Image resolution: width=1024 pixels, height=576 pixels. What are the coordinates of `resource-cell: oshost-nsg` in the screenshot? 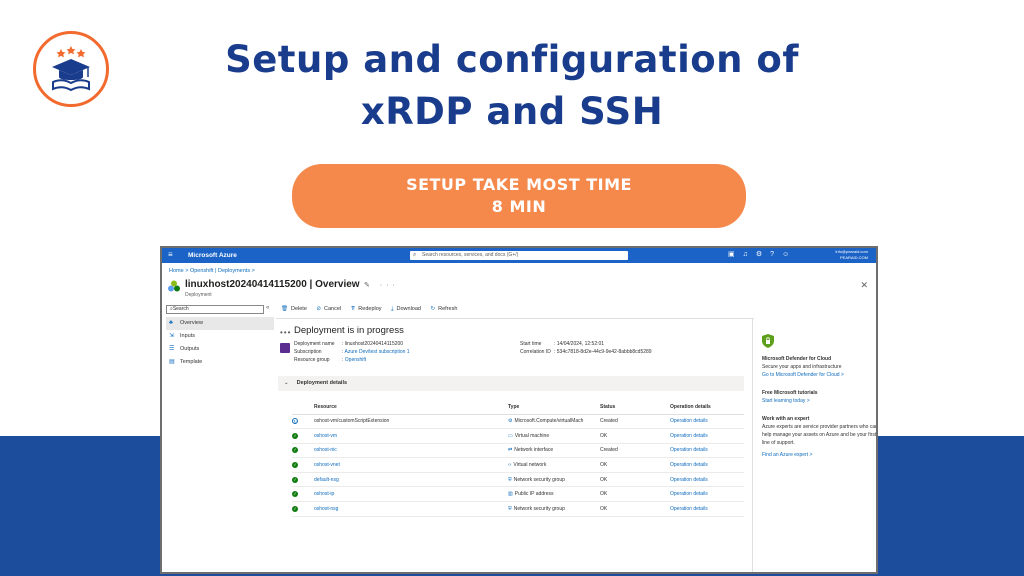 It's located at (411, 509).